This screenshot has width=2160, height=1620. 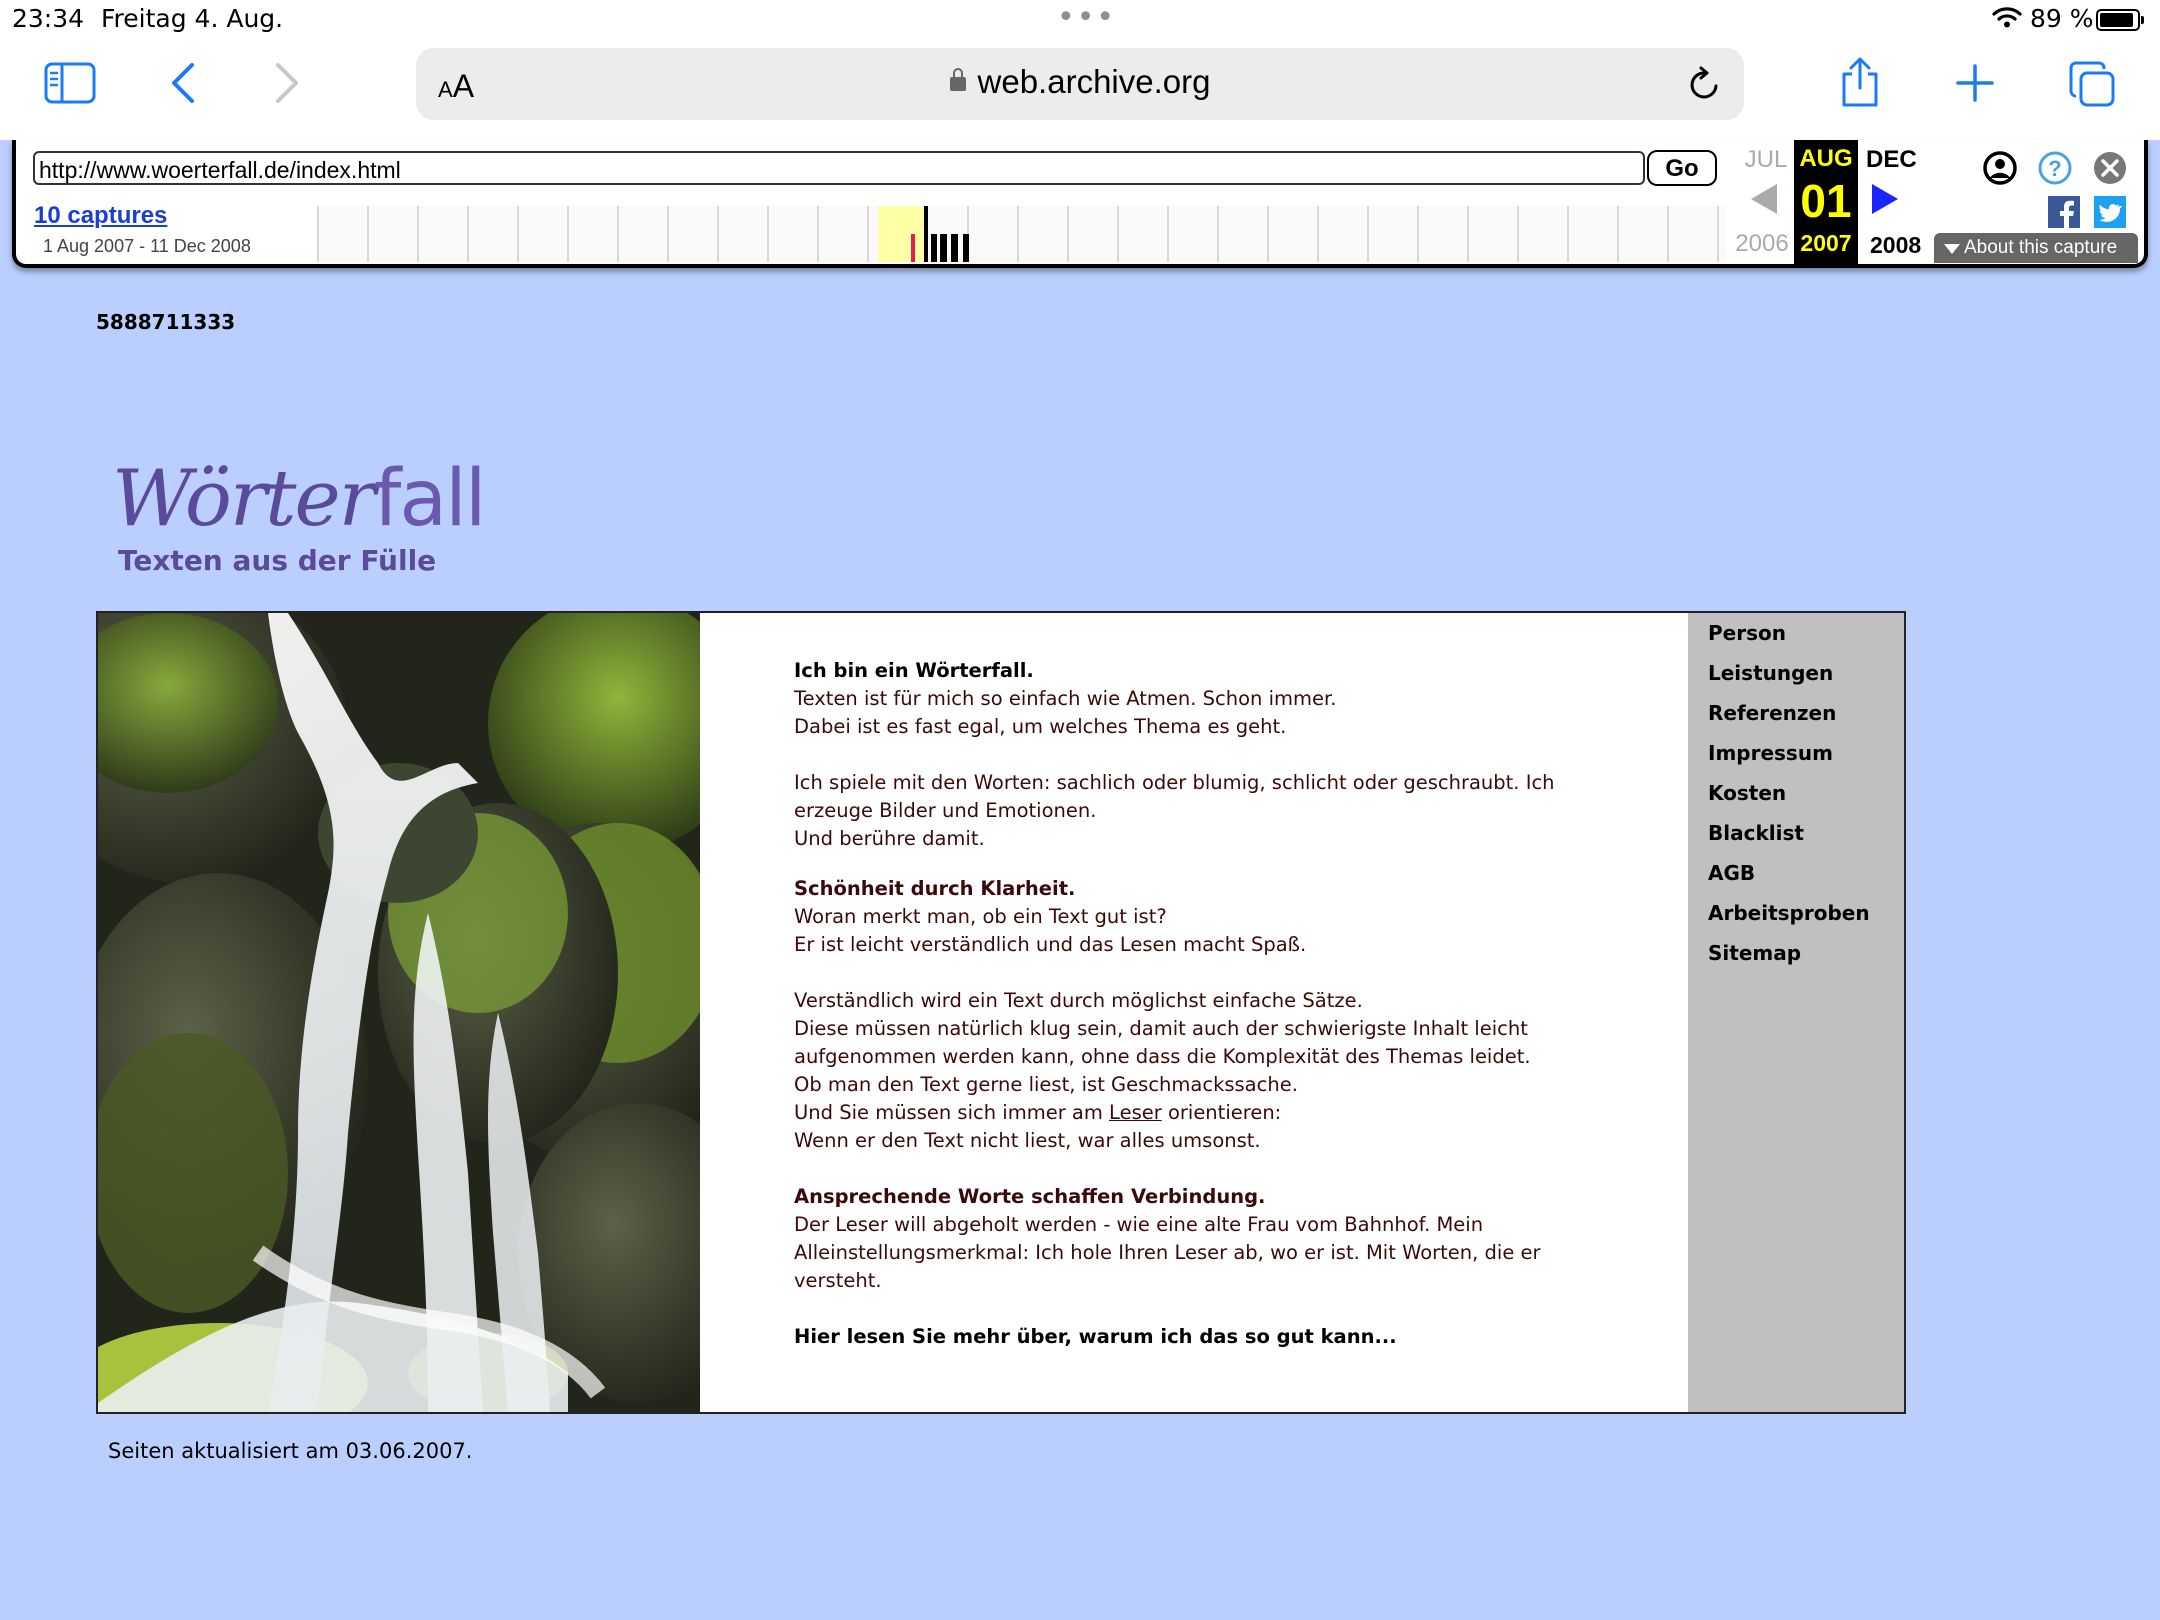 What do you see at coordinates (1135, 1112) in the screenshot?
I see `leser-link: Leser` at bounding box center [1135, 1112].